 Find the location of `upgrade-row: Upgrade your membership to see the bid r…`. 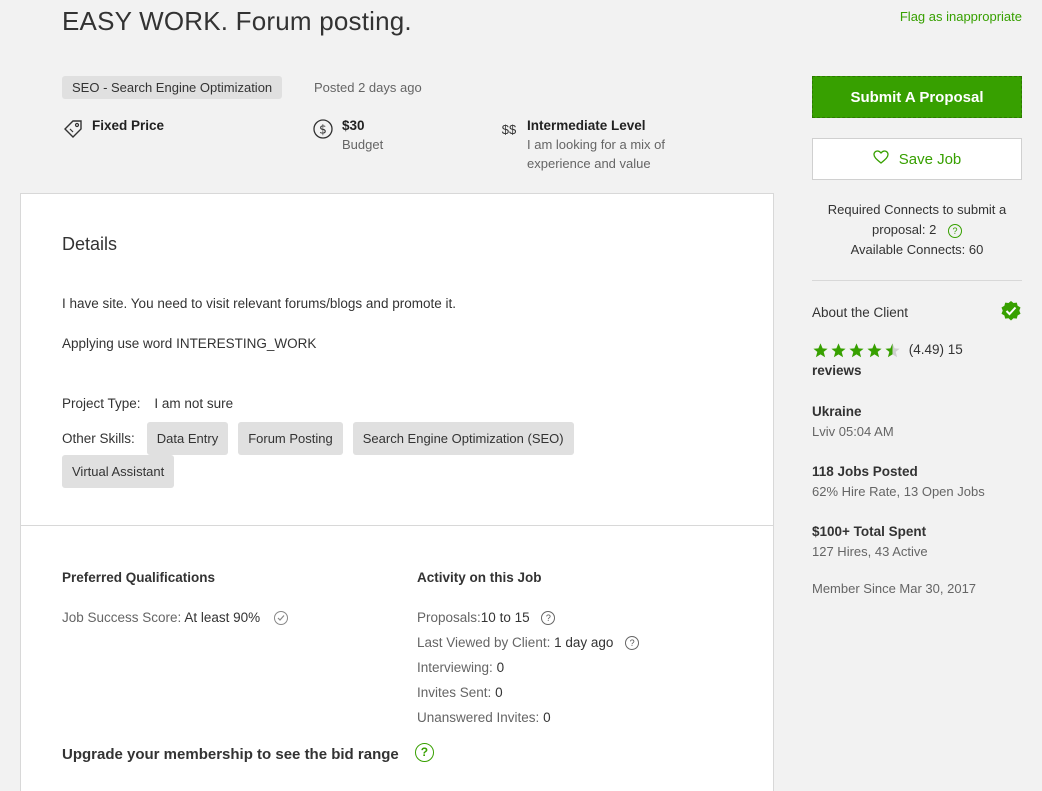

upgrade-row: Upgrade your membership to see the bid r… is located at coordinates (248, 752).